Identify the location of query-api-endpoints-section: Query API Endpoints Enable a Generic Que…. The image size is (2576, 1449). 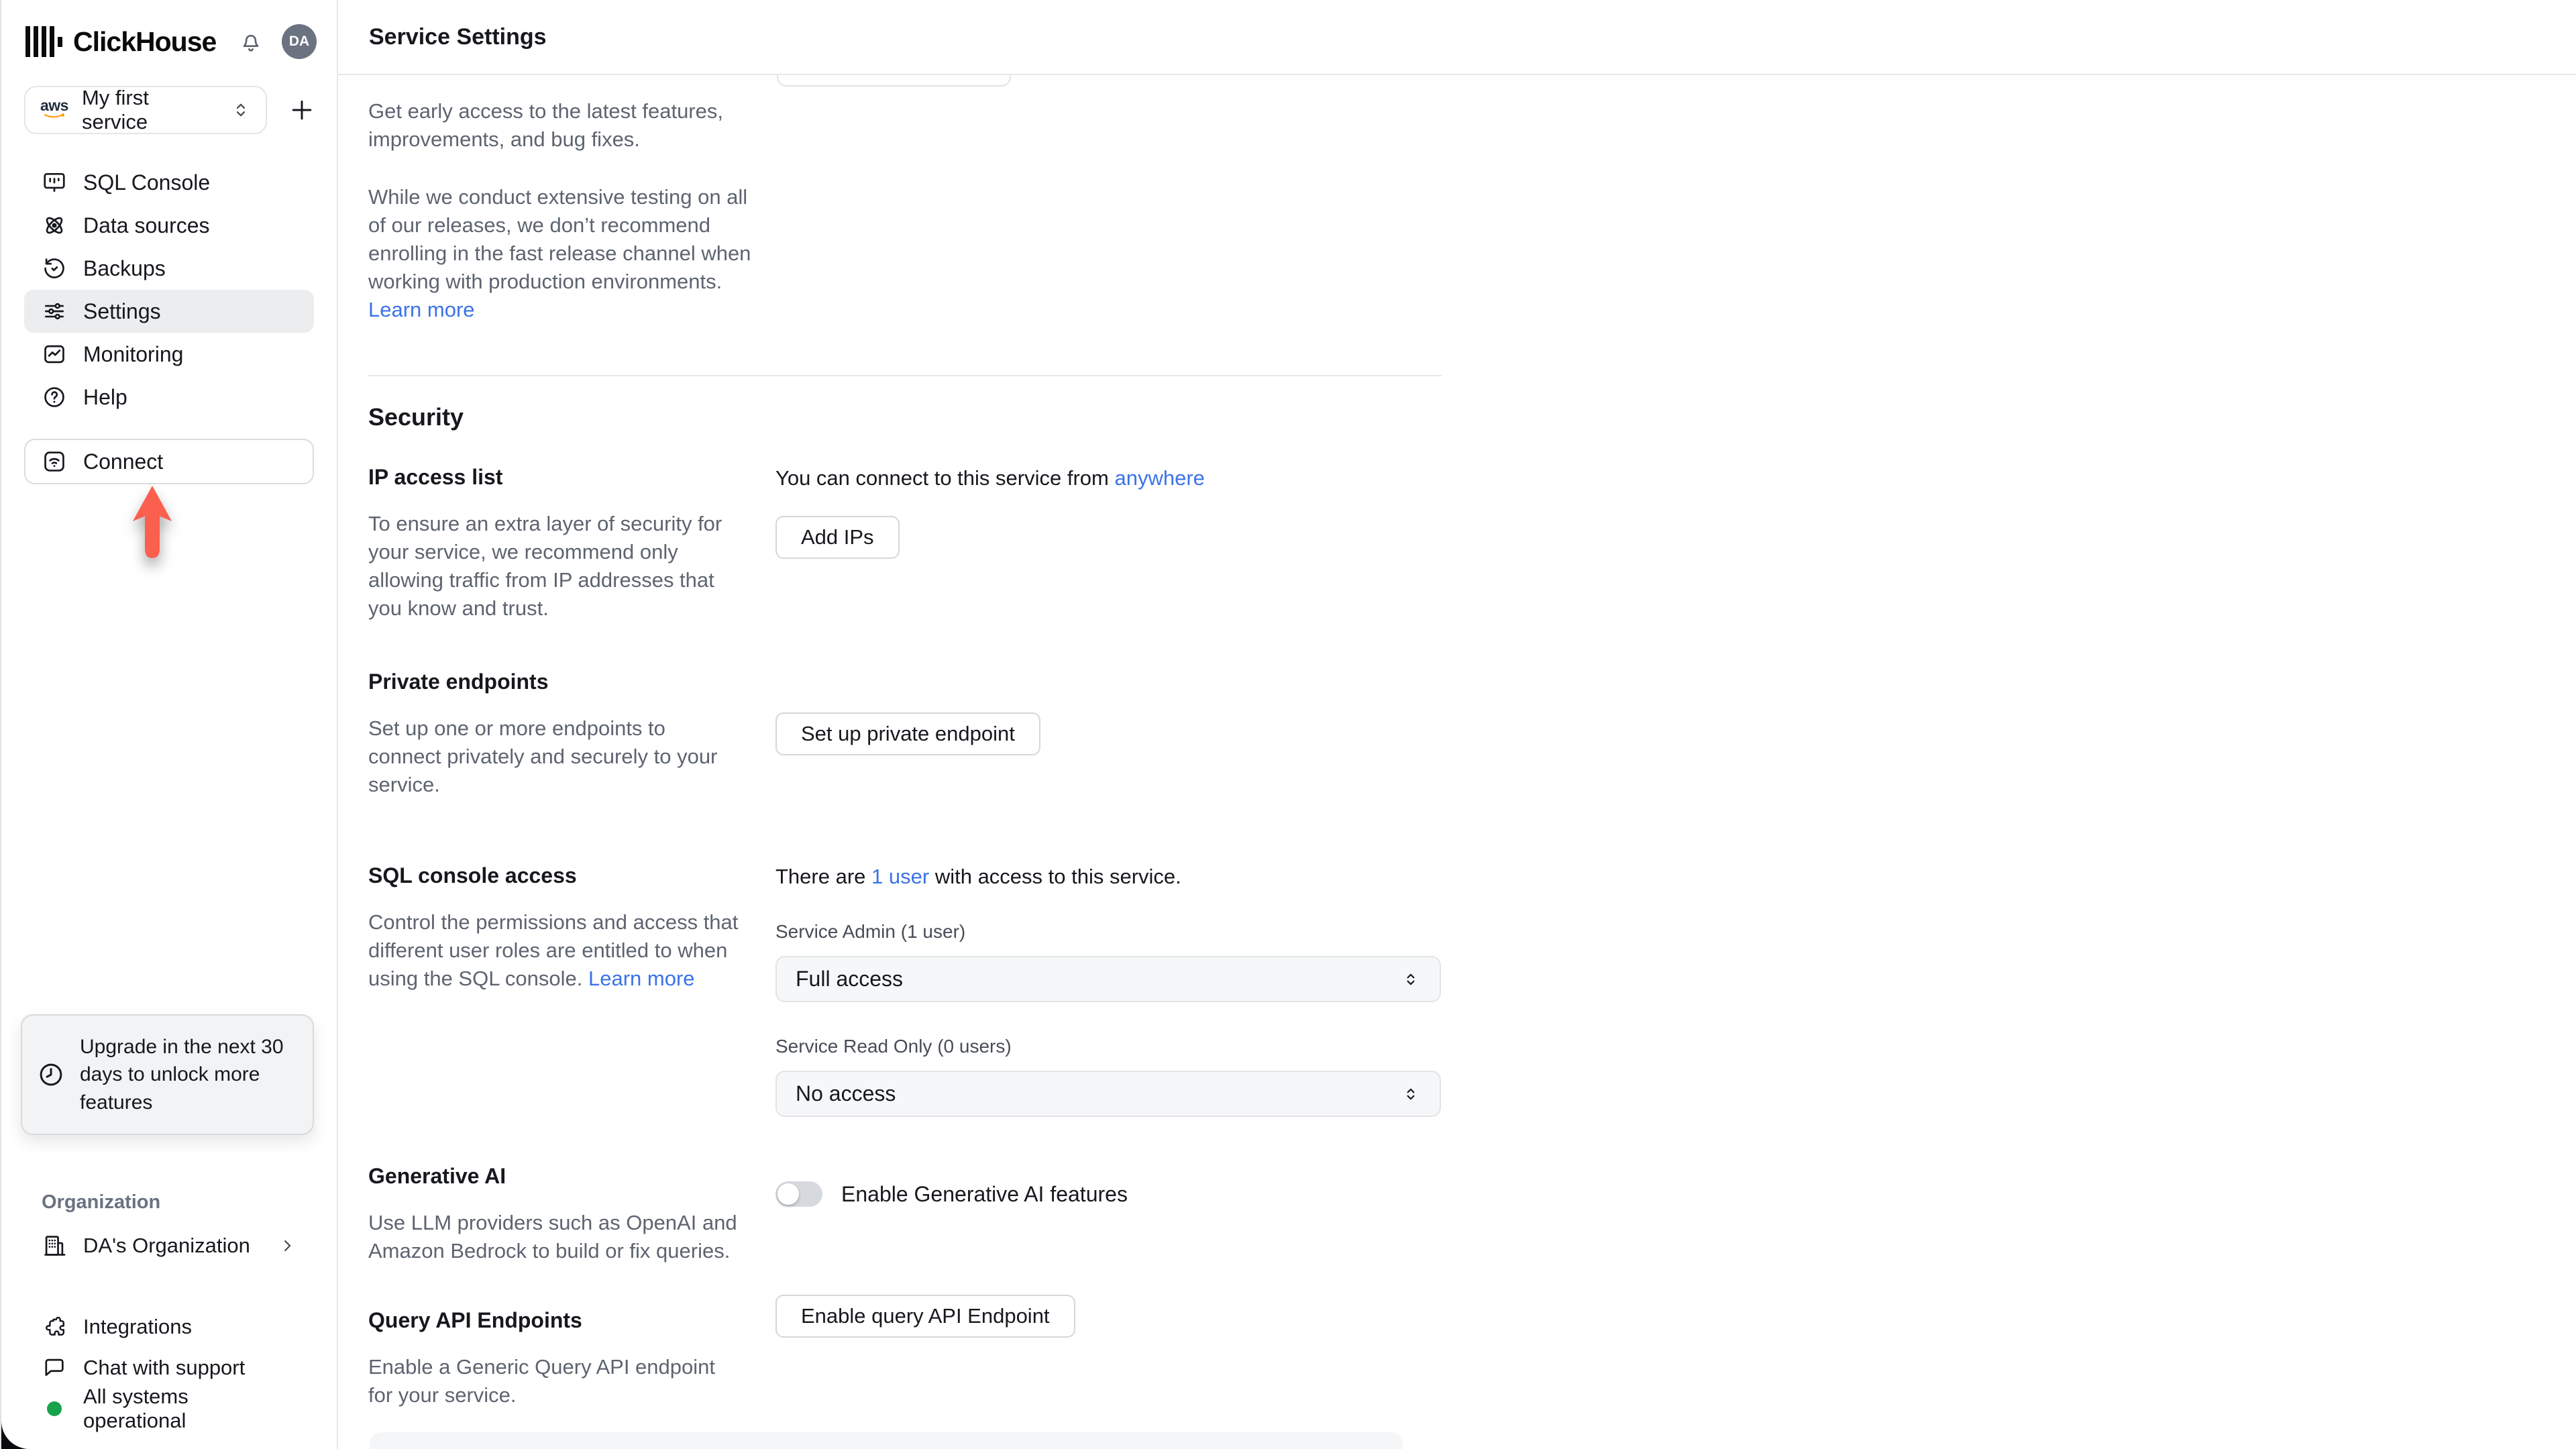
(905, 1352).